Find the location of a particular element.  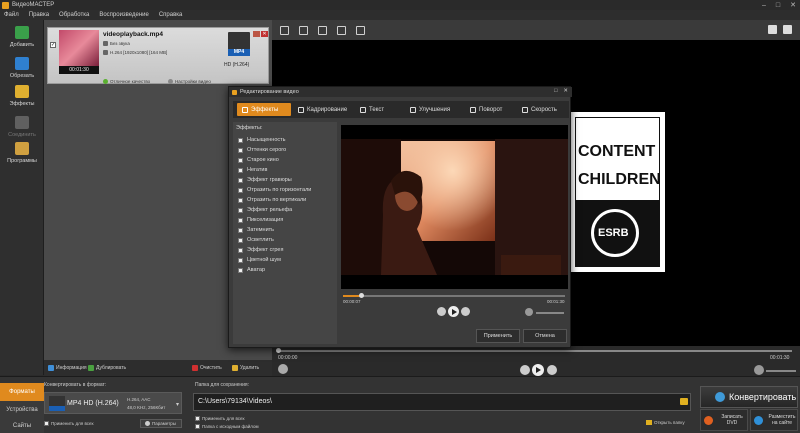

target-format-badge: MP4 is located at coordinates (239, 44).